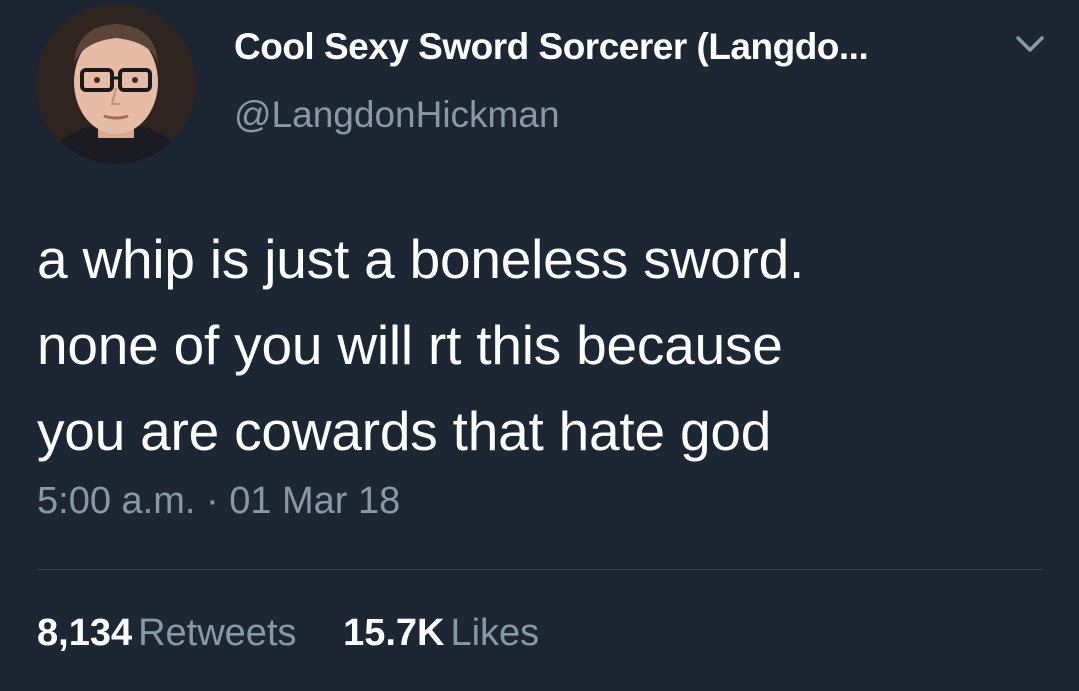 This screenshot has height=691, width=1079. What do you see at coordinates (1030, 45) in the screenshot?
I see `chevron-down-icon` at bounding box center [1030, 45].